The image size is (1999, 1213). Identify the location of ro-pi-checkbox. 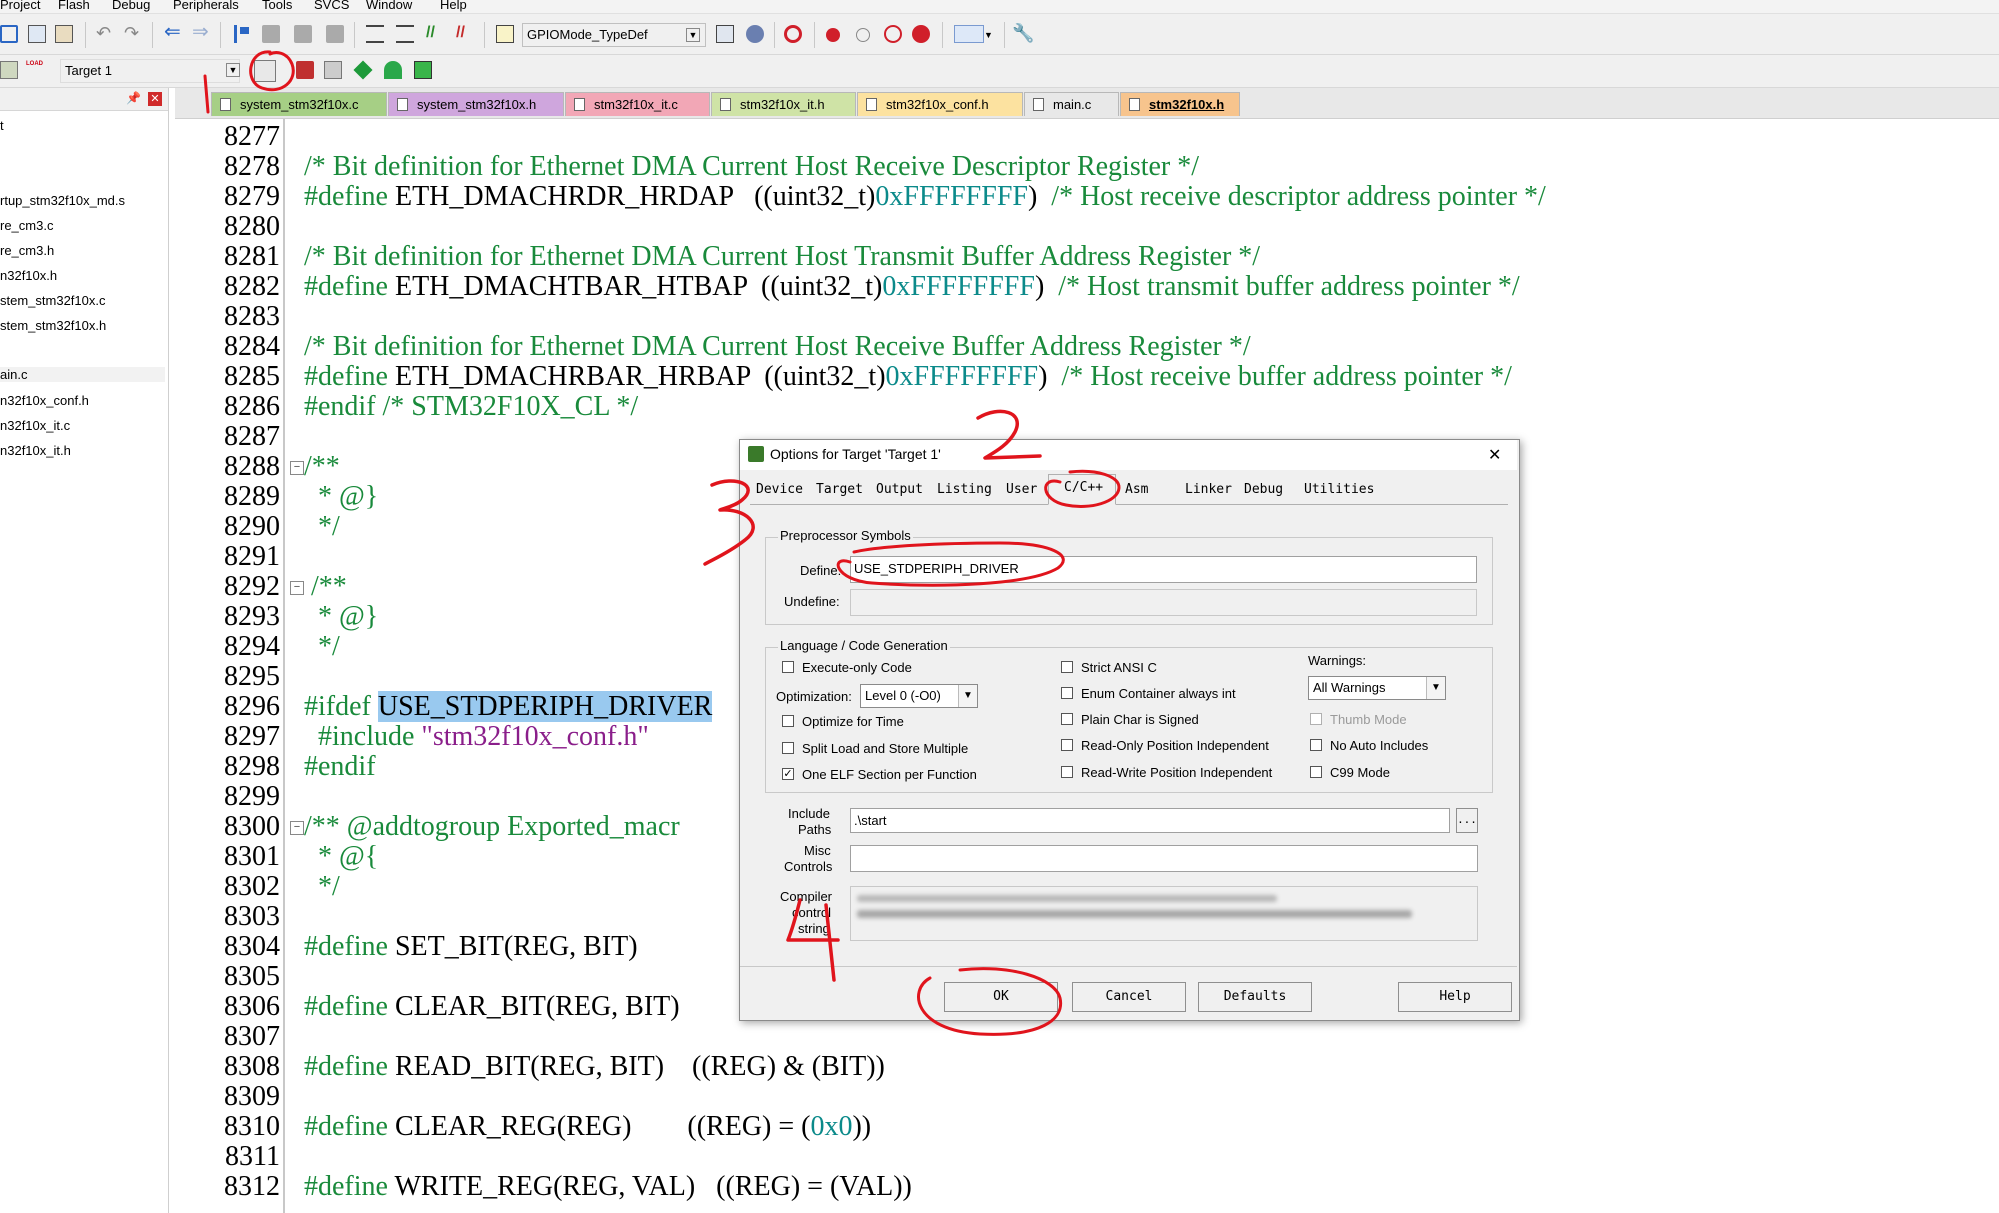
(1067, 745).